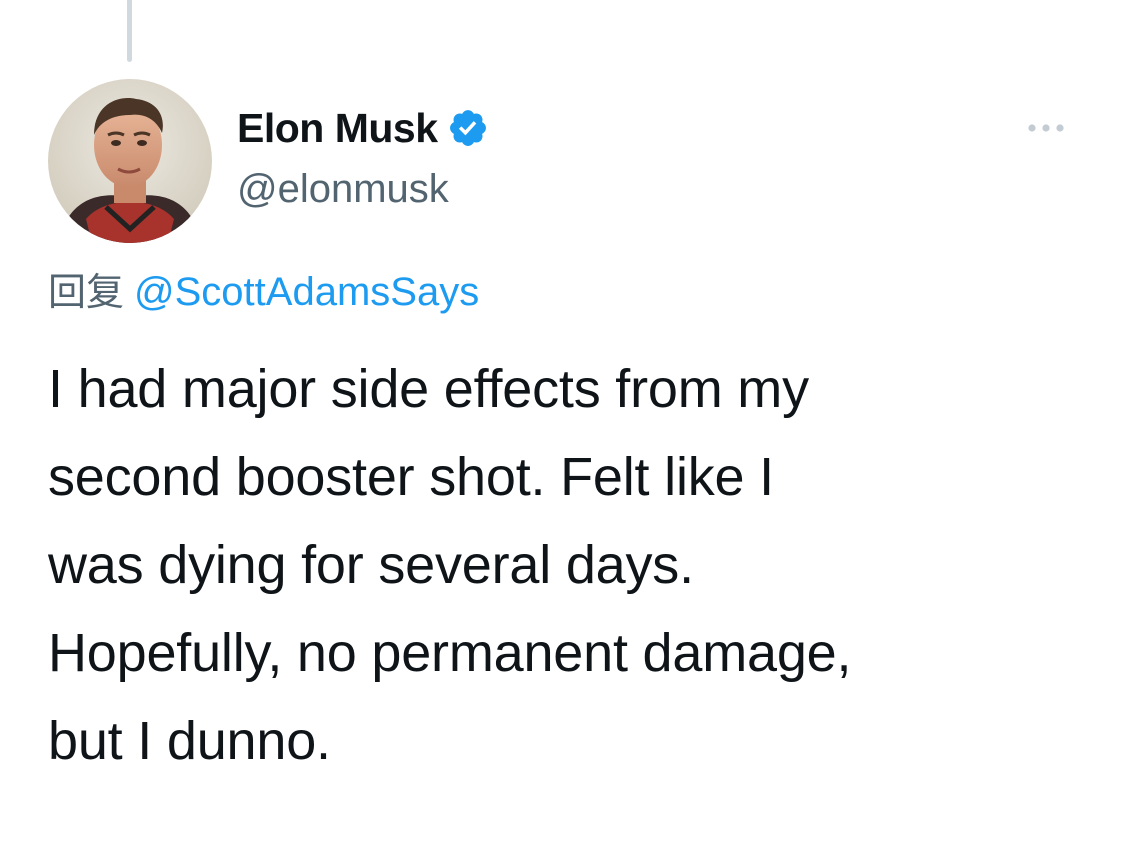 This screenshot has height=848, width=1125. I want to click on reply-prefix: 回复, so click(86, 292).